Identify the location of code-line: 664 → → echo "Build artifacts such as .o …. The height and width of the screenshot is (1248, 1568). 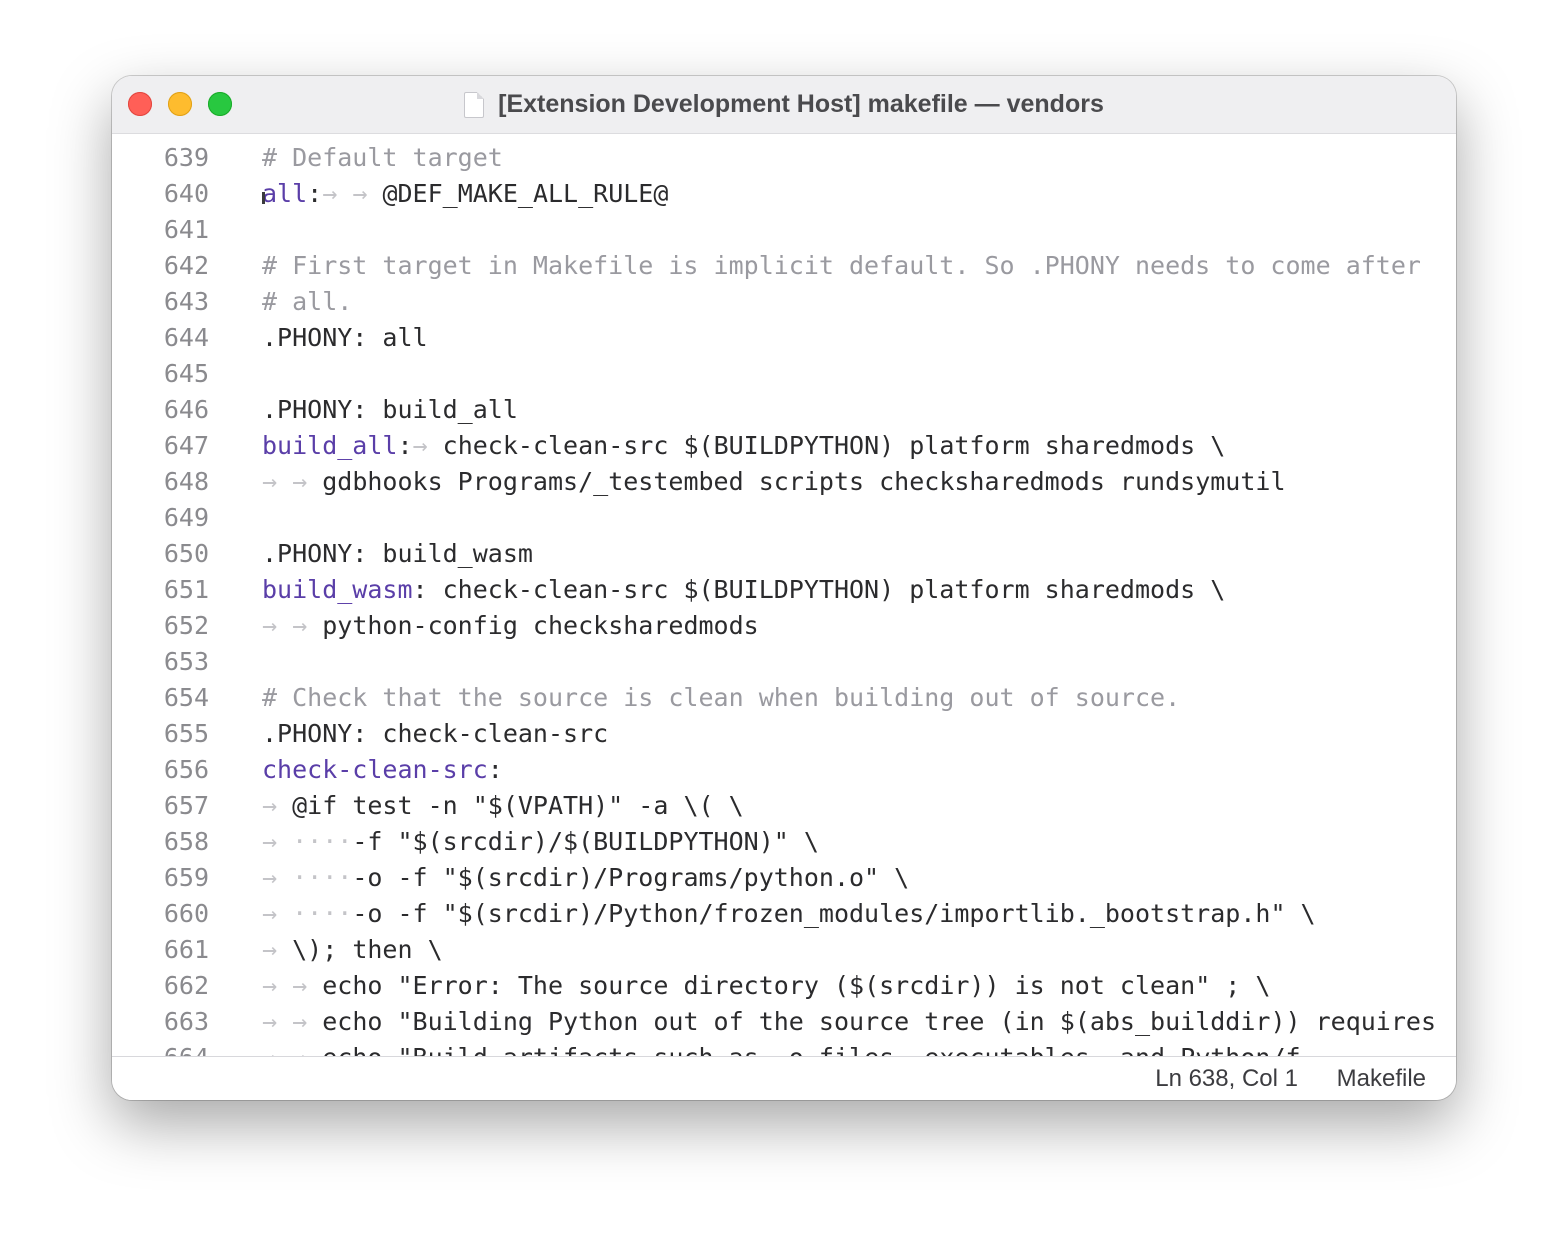
(784, 1048).